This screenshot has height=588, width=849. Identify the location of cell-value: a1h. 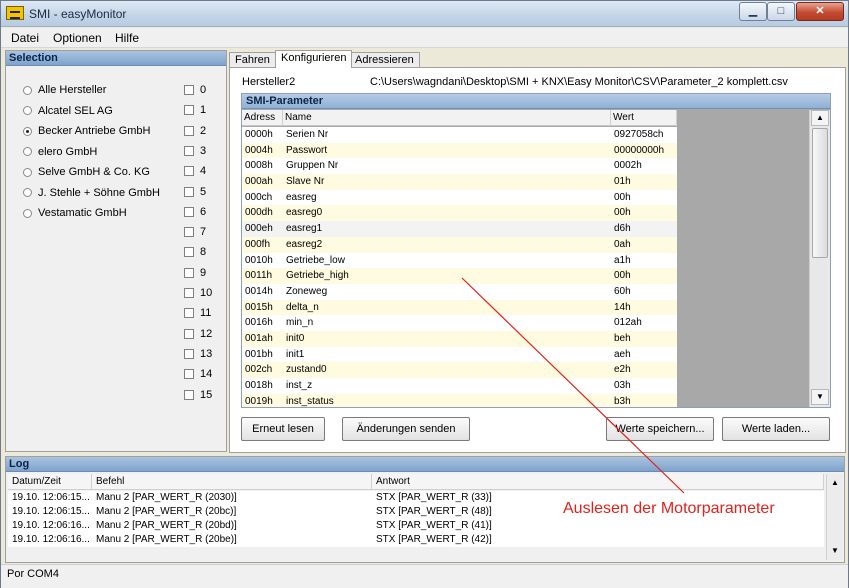
(622, 260).